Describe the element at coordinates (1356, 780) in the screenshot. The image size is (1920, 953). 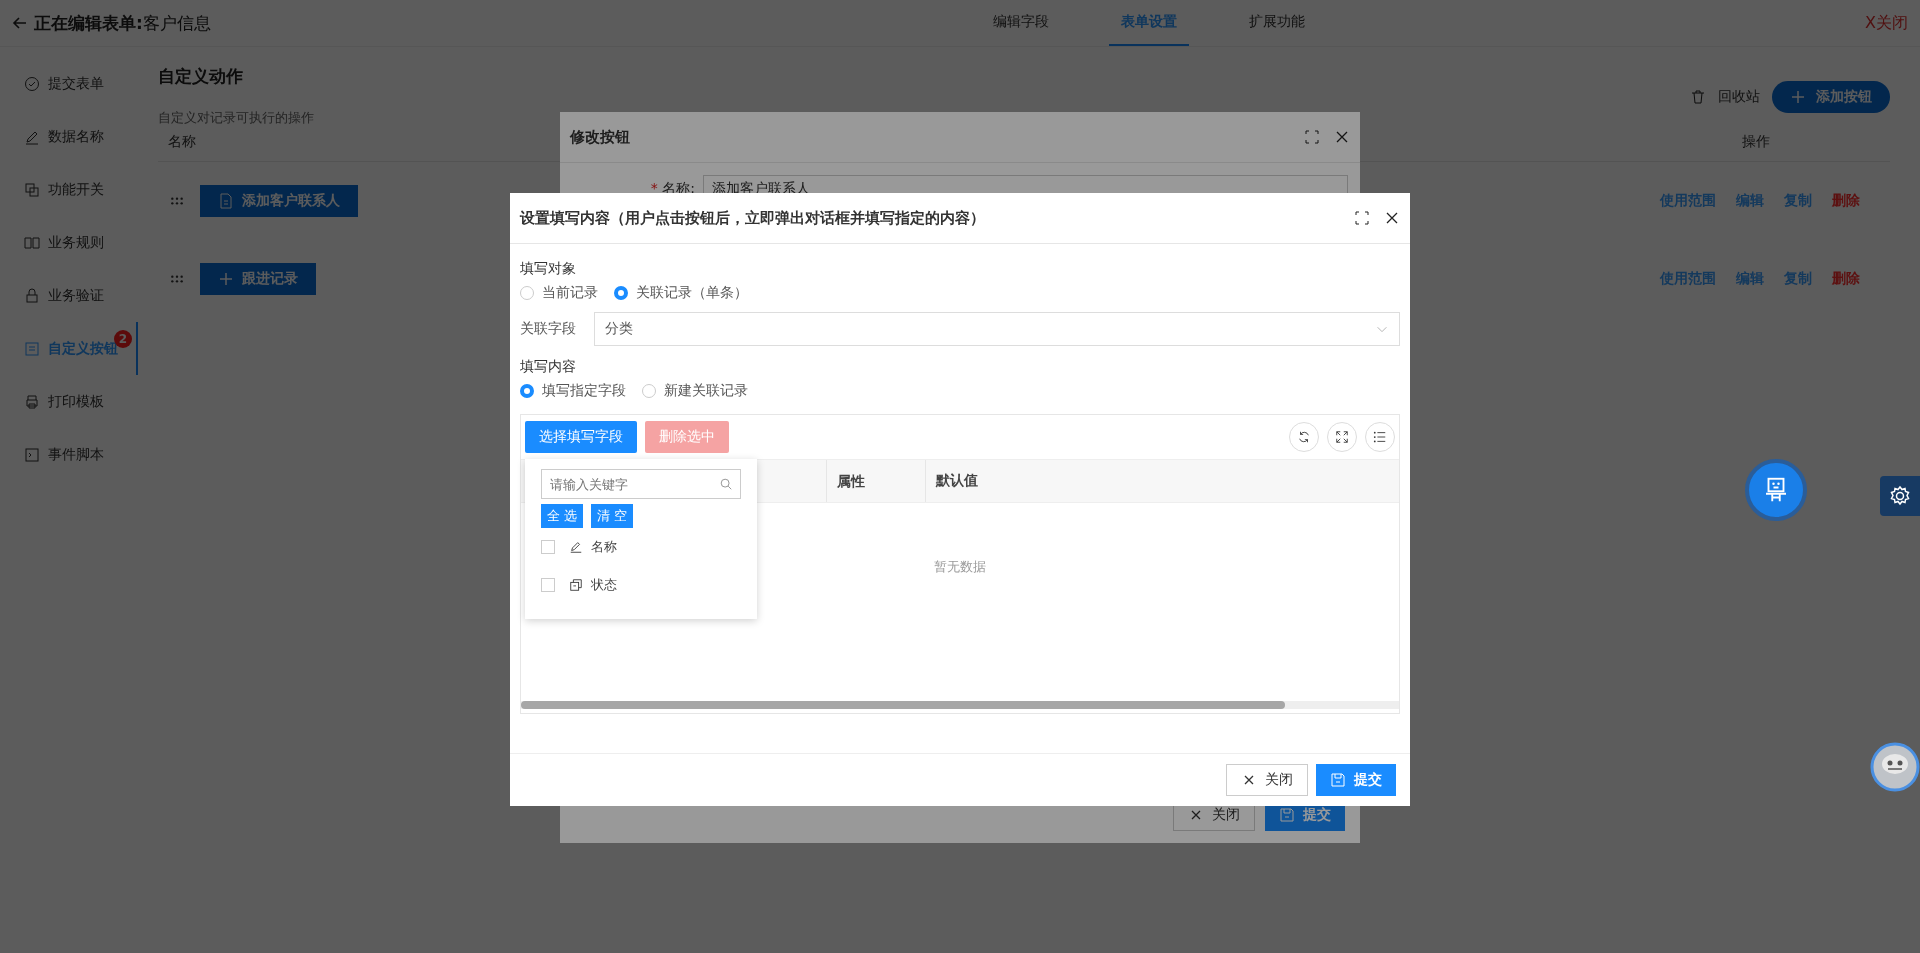
I see `dialog-button: 提交` at that location.